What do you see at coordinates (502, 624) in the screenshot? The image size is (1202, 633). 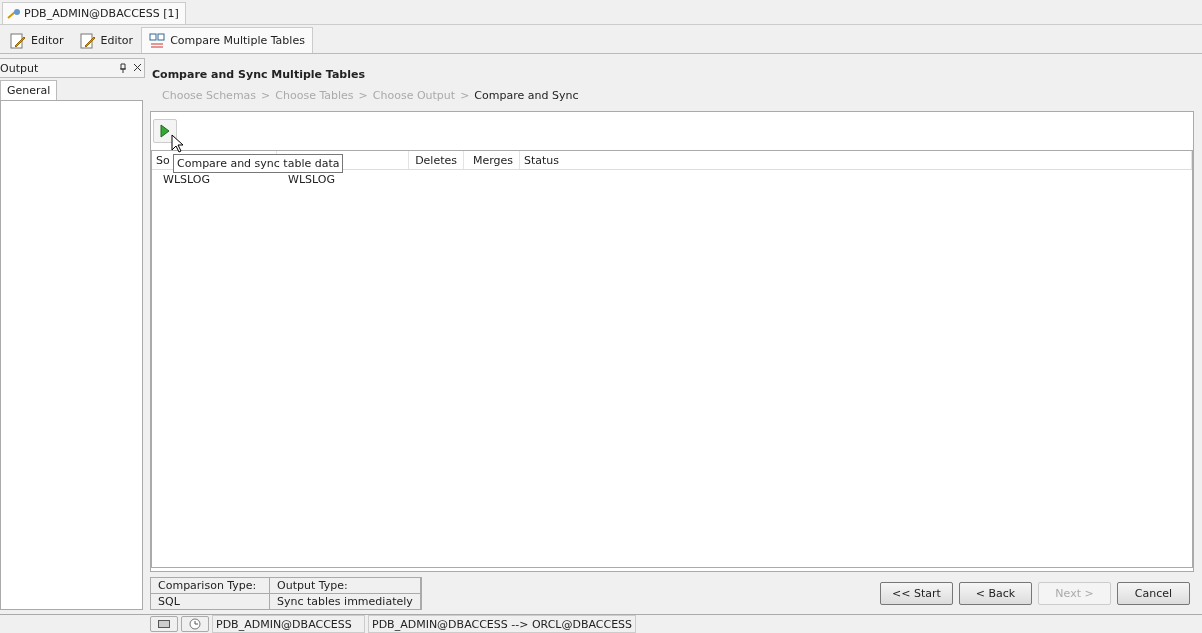 I see `status-field: PDB_ADMIN@DBACCESS --> ORCL@DBACCESS` at bounding box center [502, 624].